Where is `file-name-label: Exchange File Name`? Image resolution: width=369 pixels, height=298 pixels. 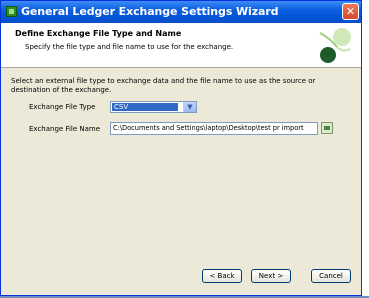
file-name-label: Exchange File Name is located at coordinates (65, 129).